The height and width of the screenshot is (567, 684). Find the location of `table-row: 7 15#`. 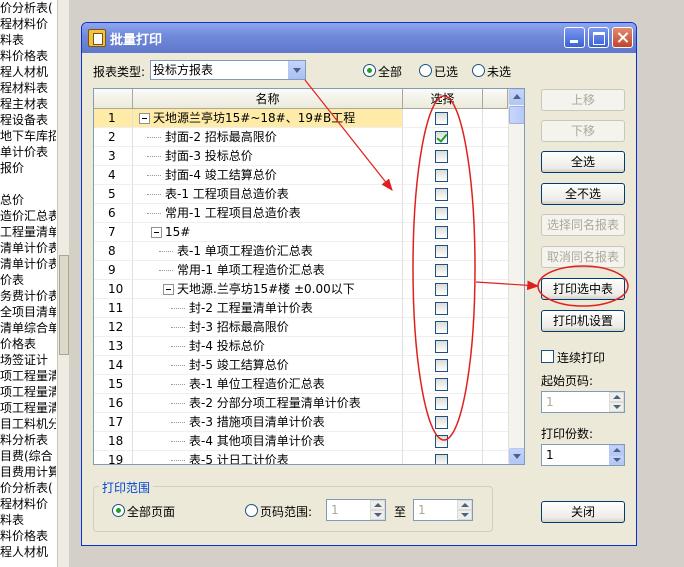

table-row: 7 15# is located at coordinates (301, 232).